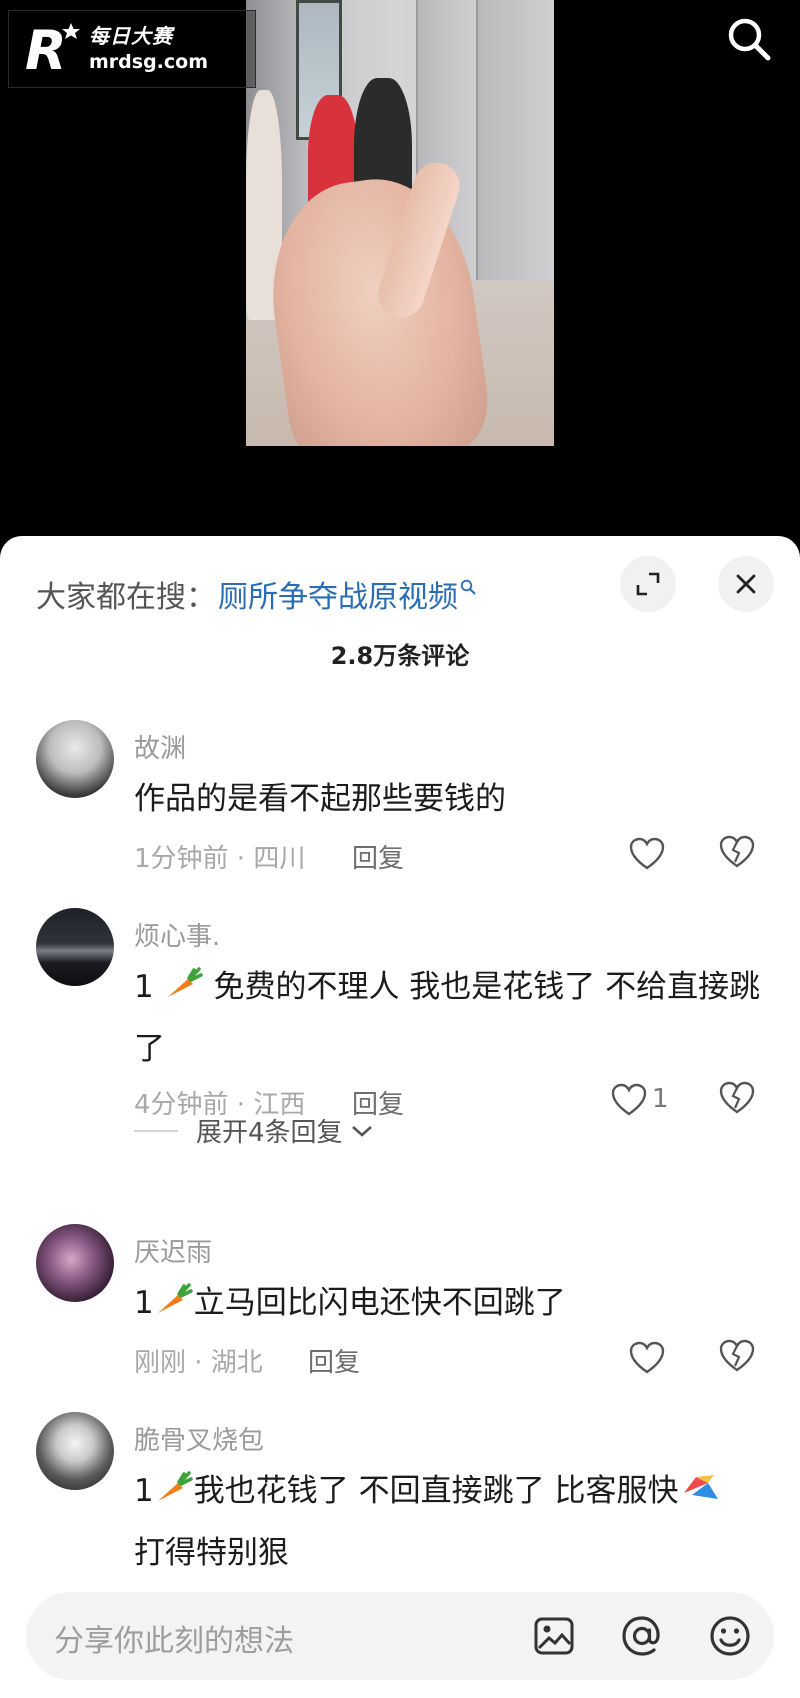 The image size is (800, 1698). I want to click on search-small-icon, so click(468, 589).